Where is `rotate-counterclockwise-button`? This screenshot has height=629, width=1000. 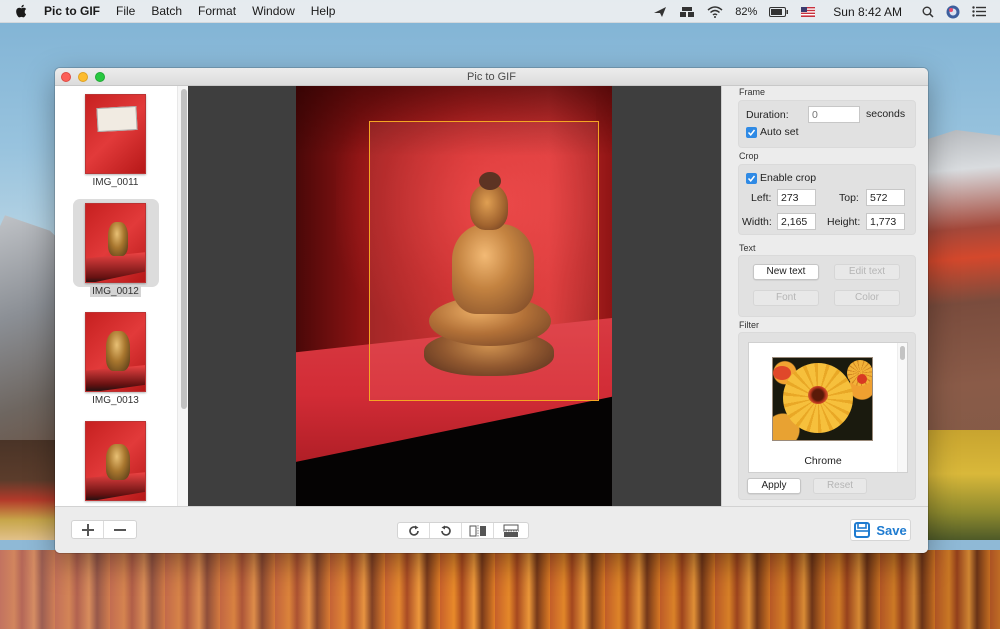 rotate-counterclockwise-button is located at coordinates (446, 530).